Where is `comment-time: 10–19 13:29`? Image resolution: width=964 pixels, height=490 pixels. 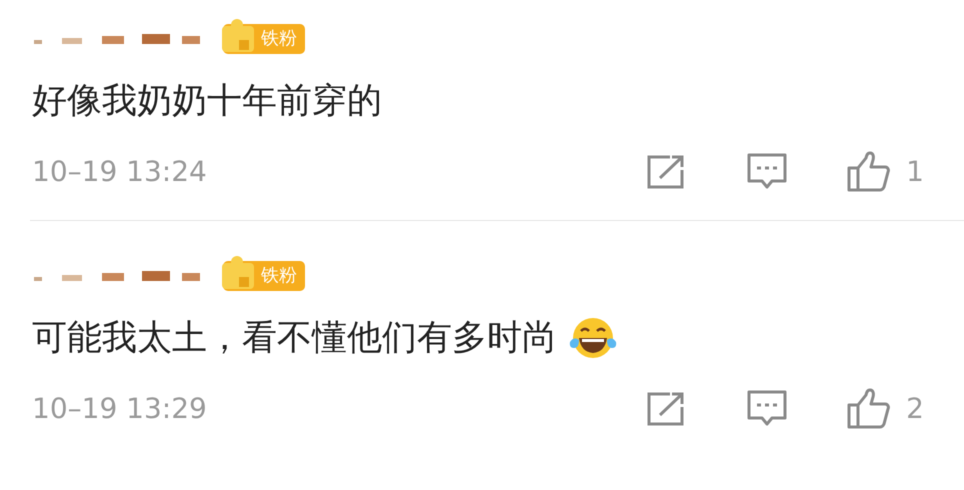 comment-time: 10–19 13:29 is located at coordinates (119, 409).